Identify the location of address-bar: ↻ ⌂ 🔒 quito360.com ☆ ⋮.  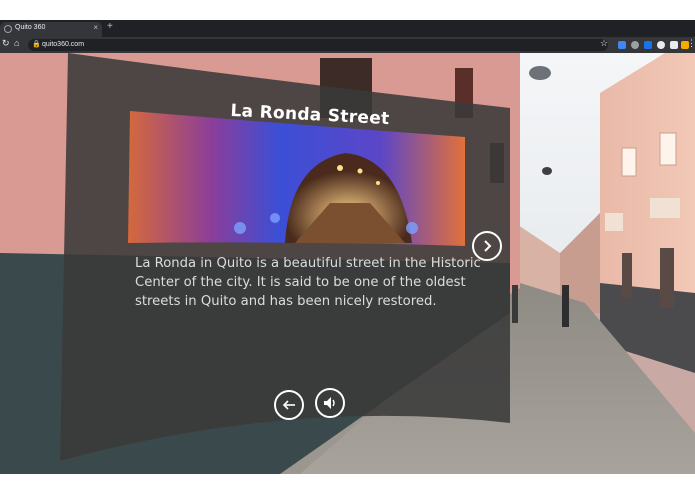
(347, 45).